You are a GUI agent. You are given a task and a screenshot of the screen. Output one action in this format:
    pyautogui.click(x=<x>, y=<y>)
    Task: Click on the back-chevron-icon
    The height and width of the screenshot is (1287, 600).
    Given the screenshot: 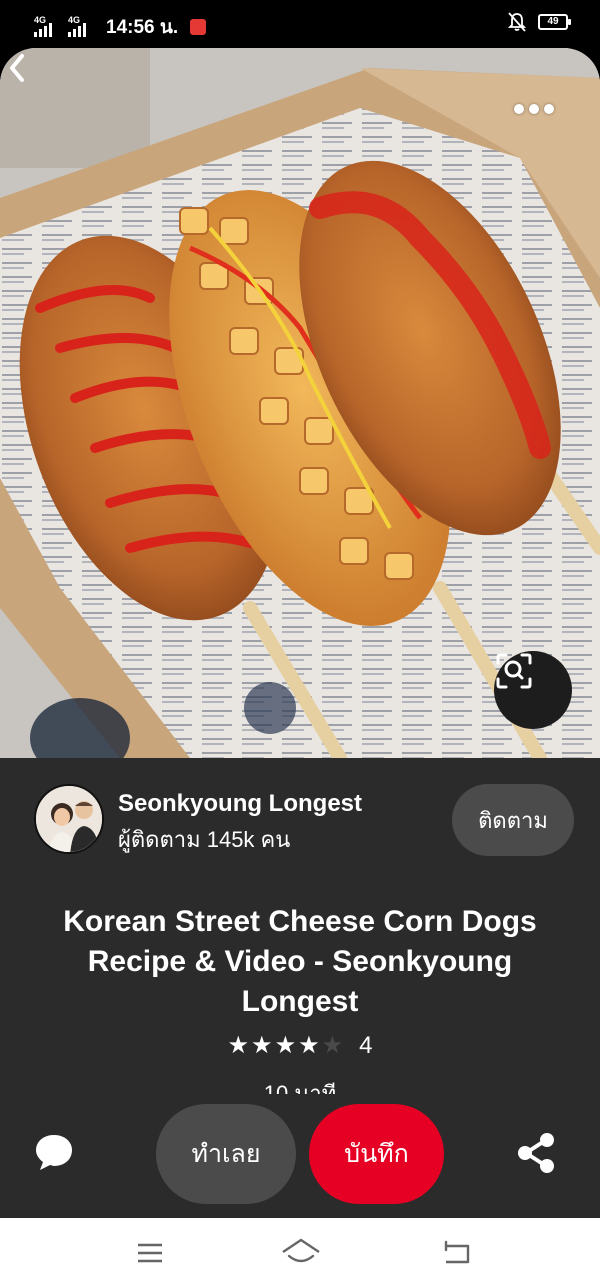 What is the action you would take?
    pyautogui.click(x=18, y=68)
    